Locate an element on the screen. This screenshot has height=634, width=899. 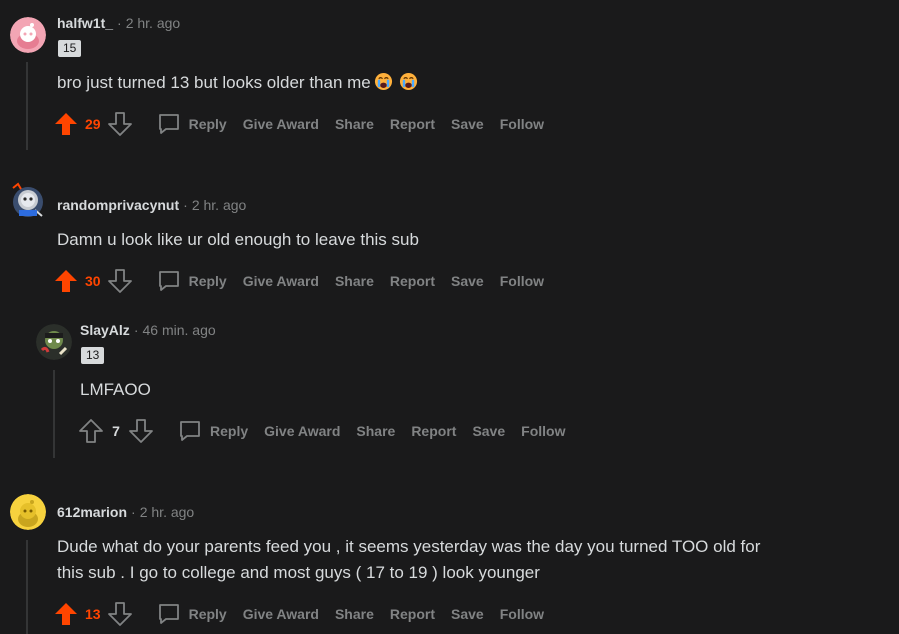
user-flair: 13 is located at coordinates (93, 355).